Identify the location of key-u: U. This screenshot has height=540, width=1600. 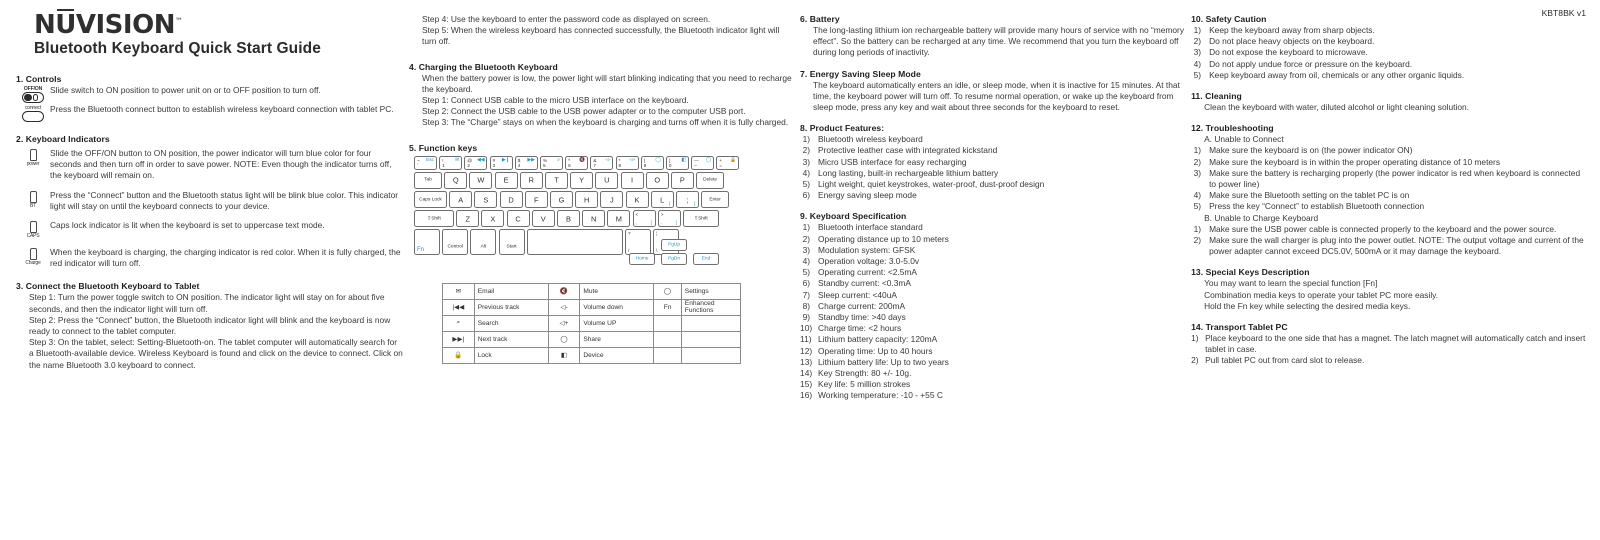
(607, 180).